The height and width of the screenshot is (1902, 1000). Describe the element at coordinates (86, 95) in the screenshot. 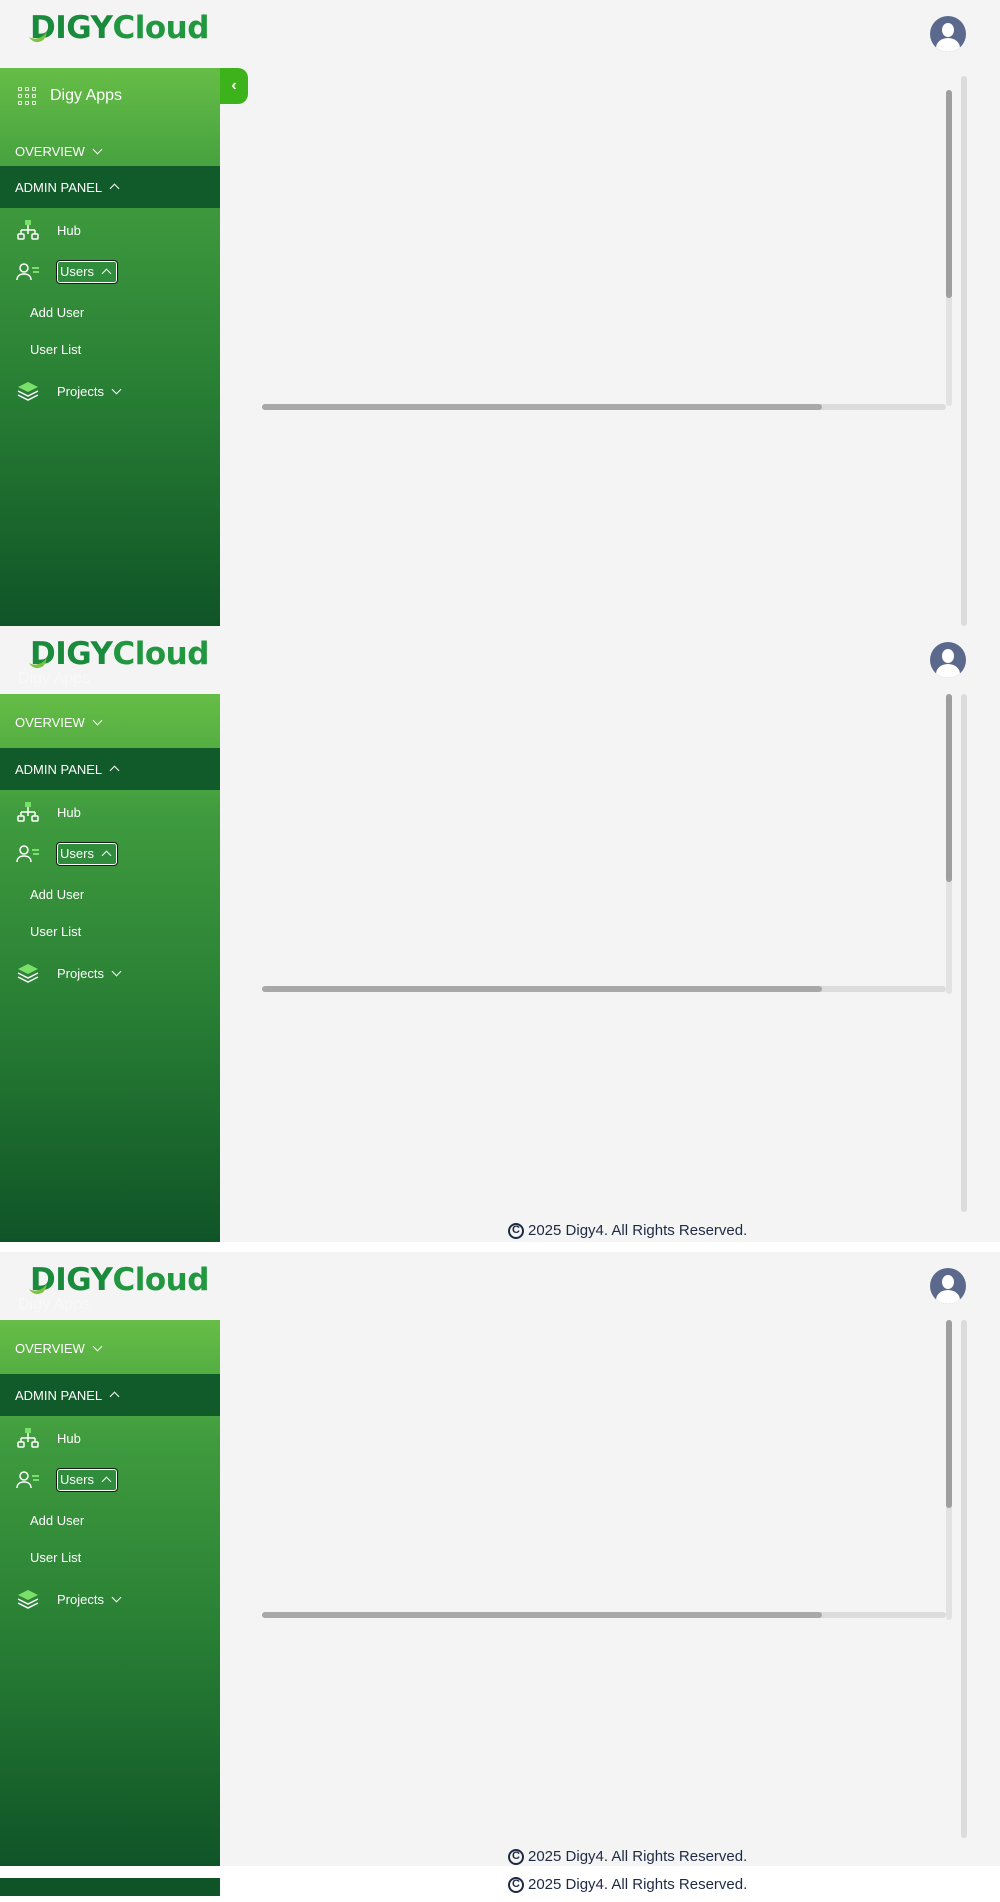

I see `digy-apps-label: Digy Apps` at that location.